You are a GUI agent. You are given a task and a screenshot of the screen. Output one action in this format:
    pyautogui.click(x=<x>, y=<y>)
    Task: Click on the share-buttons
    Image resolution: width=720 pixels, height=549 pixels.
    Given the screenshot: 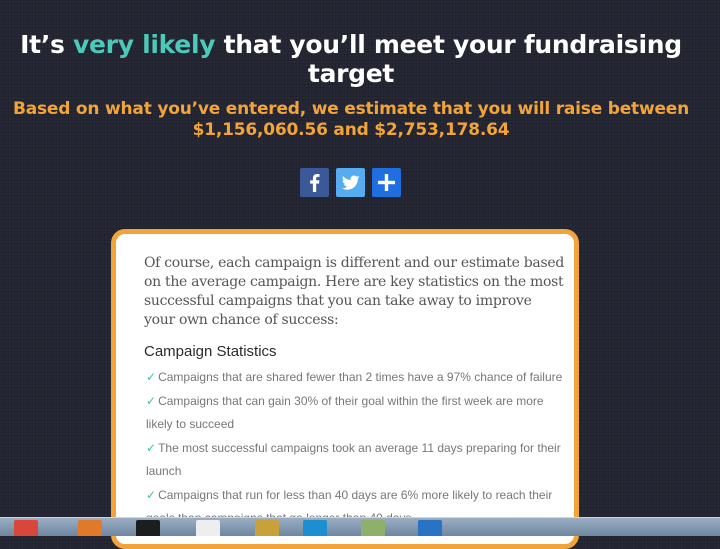 What is the action you would take?
    pyautogui.click(x=350, y=182)
    